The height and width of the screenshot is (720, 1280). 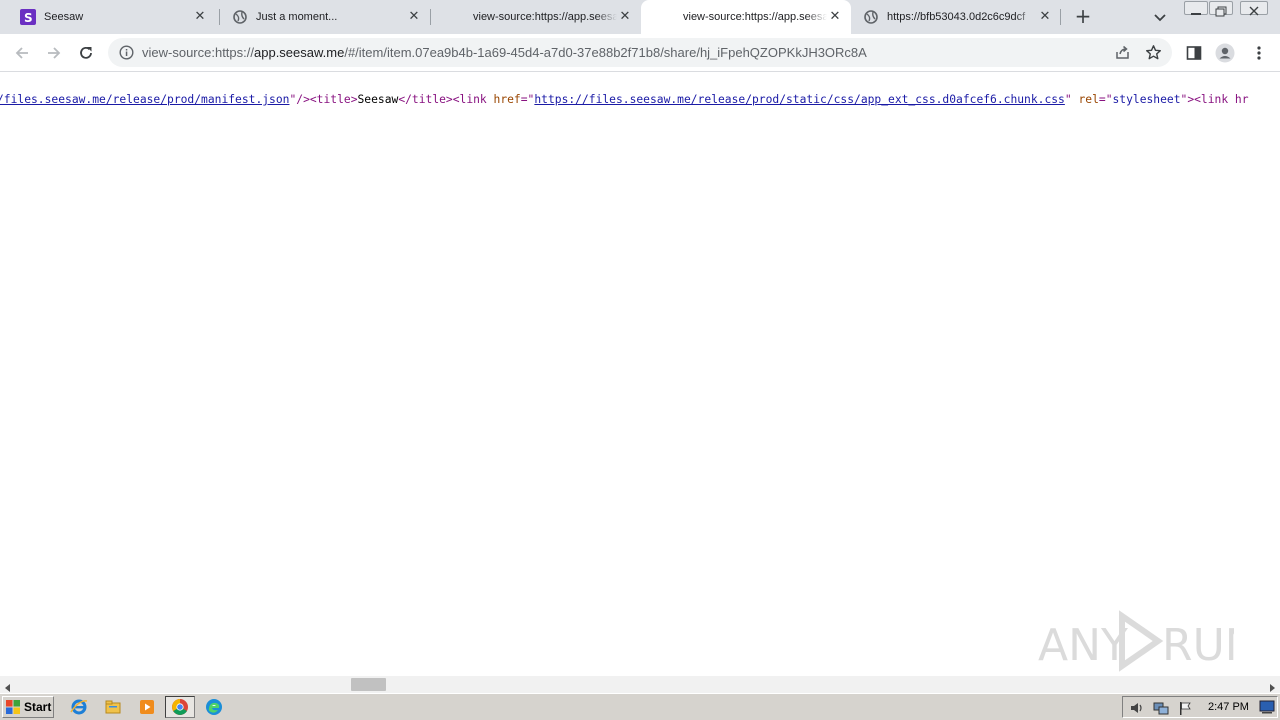 What do you see at coordinates (299, 52) in the screenshot?
I see `url-host: app.seesaw.me` at bounding box center [299, 52].